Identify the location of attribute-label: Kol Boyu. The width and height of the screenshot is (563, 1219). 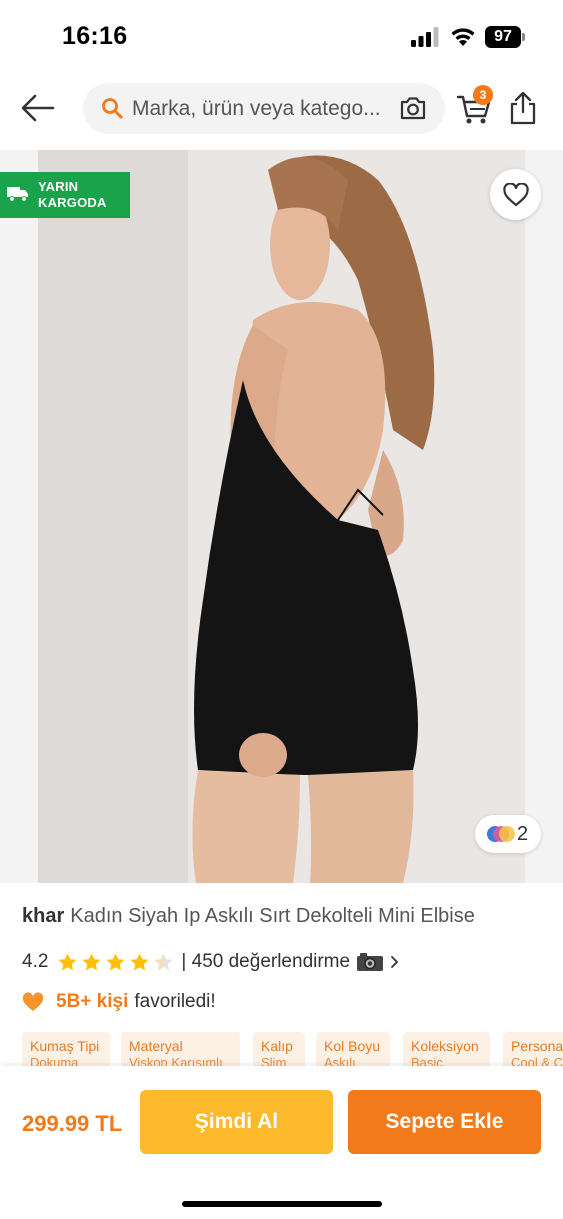
(352, 1046).